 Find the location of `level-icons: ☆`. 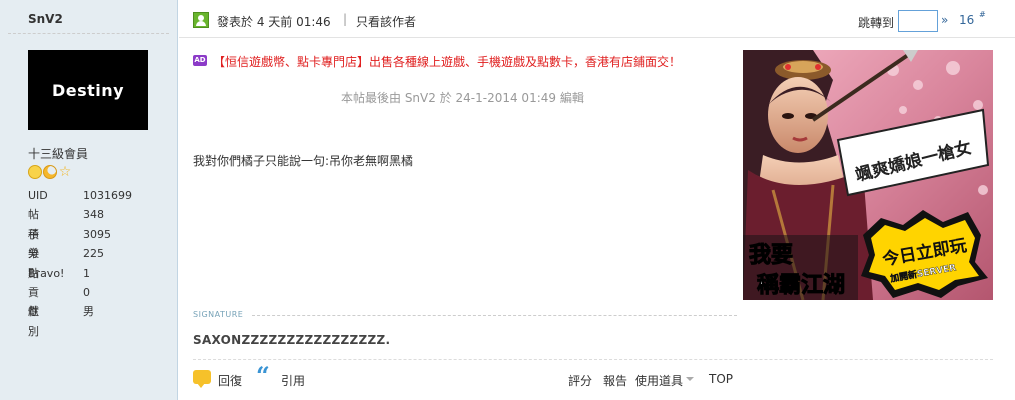

level-icons: ☆ is located at coordinates (50, 172).